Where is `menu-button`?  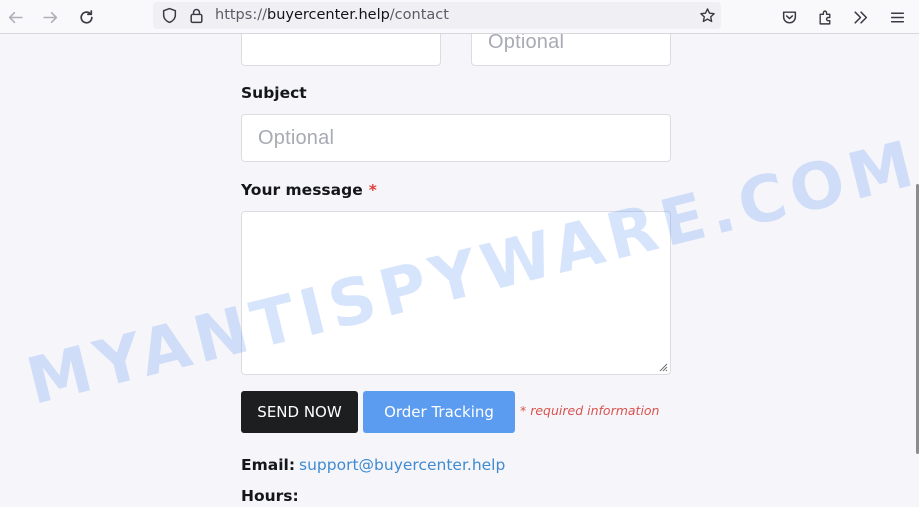
menu-button is located at coordinates (897, 17).